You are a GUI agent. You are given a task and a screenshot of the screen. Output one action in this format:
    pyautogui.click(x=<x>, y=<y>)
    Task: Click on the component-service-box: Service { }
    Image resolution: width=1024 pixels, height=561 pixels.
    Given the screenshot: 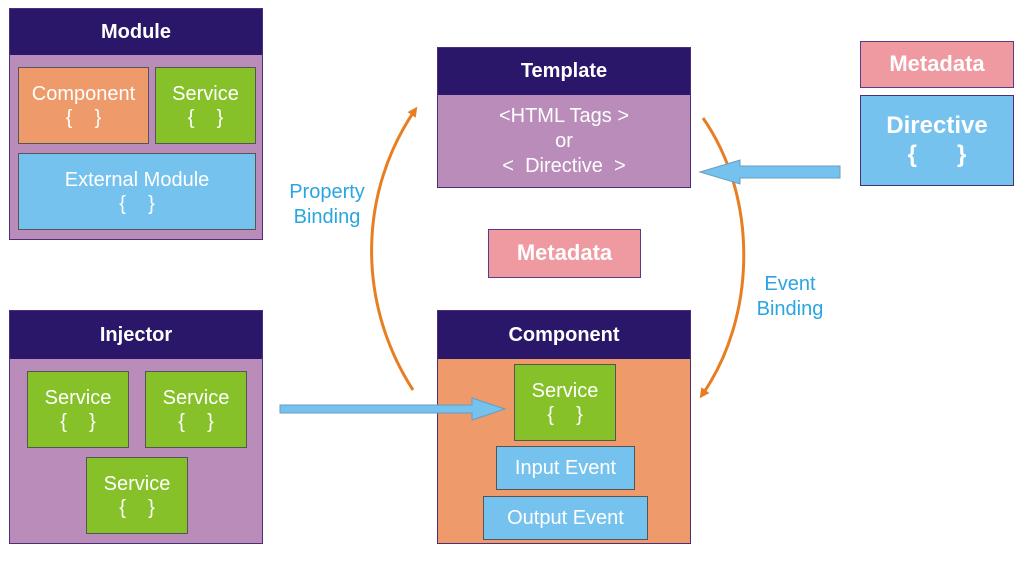 What is the action you would take?
    pyautogui.click(x=565, y=402)
    